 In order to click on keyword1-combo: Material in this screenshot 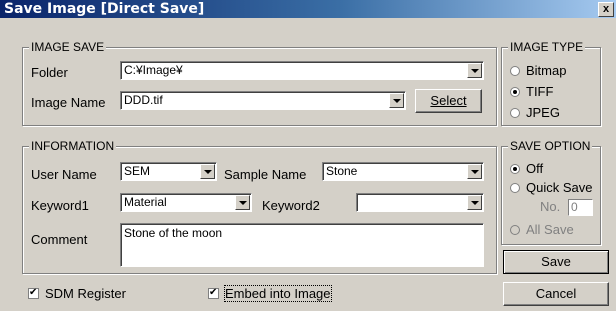, I will do `click(186, 202)`.